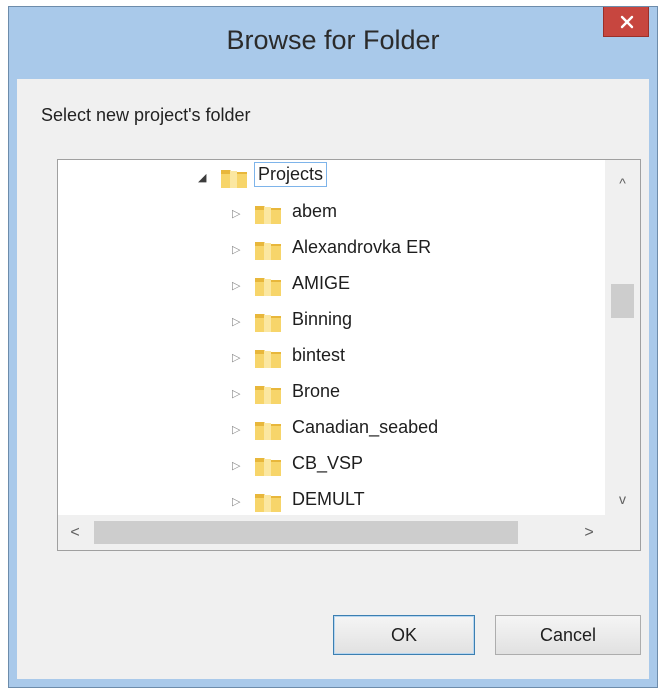  Describe the element at coordinates (328, 463) in the screenshot. I see `tree-item-label: CB_VSP` at that location.